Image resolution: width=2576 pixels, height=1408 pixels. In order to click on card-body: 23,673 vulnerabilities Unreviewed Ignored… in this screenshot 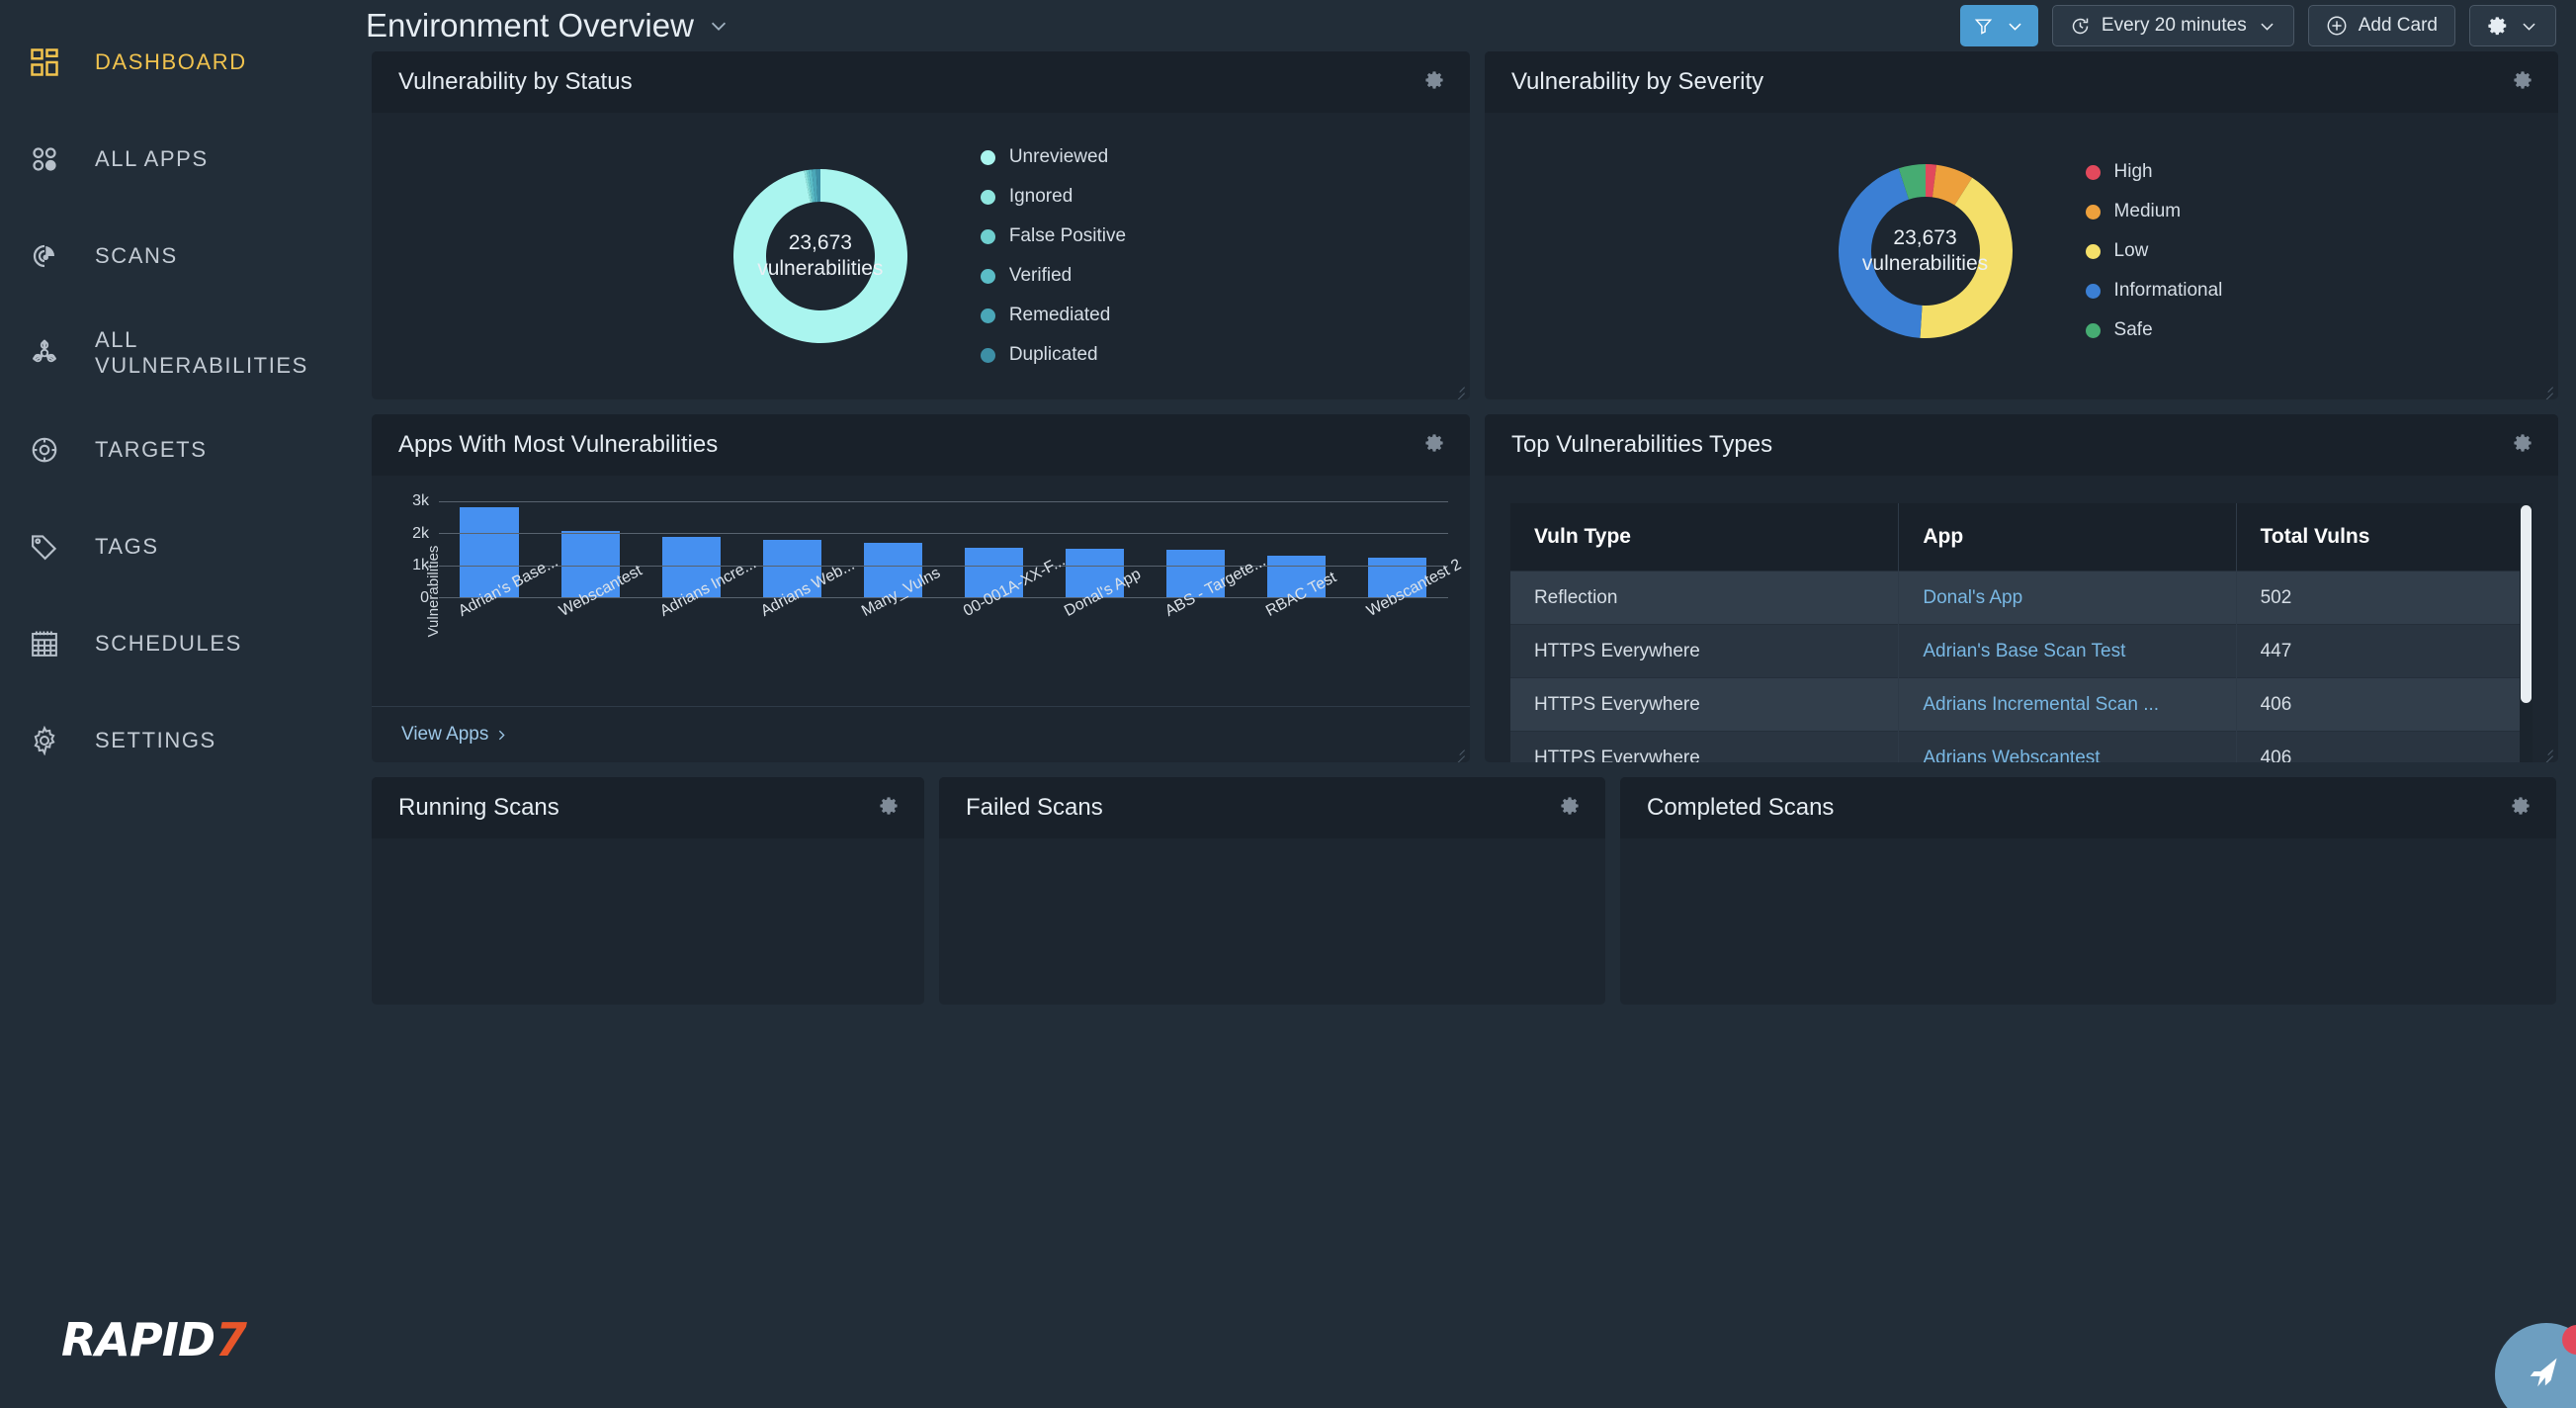, I will do `click(921, 256)`.